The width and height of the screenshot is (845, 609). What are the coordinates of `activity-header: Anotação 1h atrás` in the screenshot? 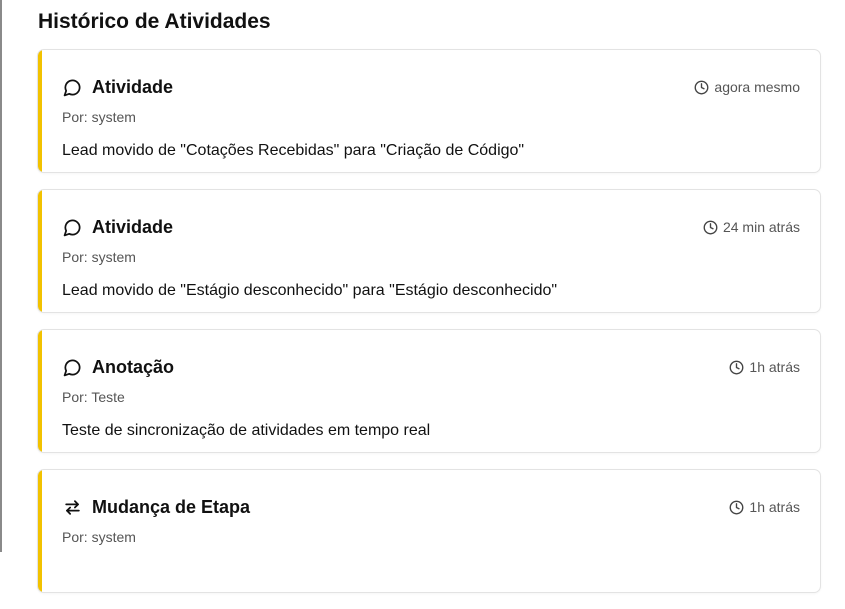 It's located at (431, 367).